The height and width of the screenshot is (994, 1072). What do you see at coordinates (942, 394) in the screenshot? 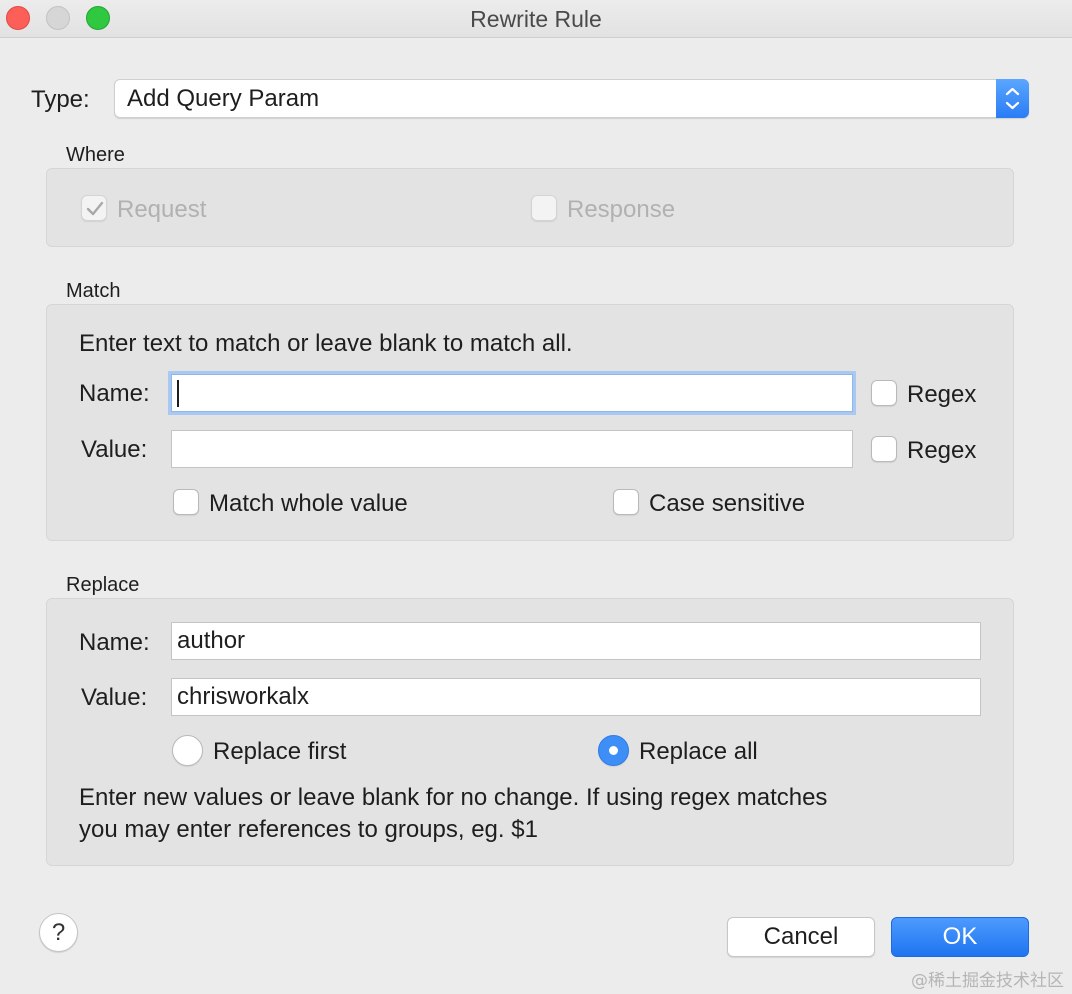
I see `match-name-regex-label: Regex` at bounding box center [942, 394].